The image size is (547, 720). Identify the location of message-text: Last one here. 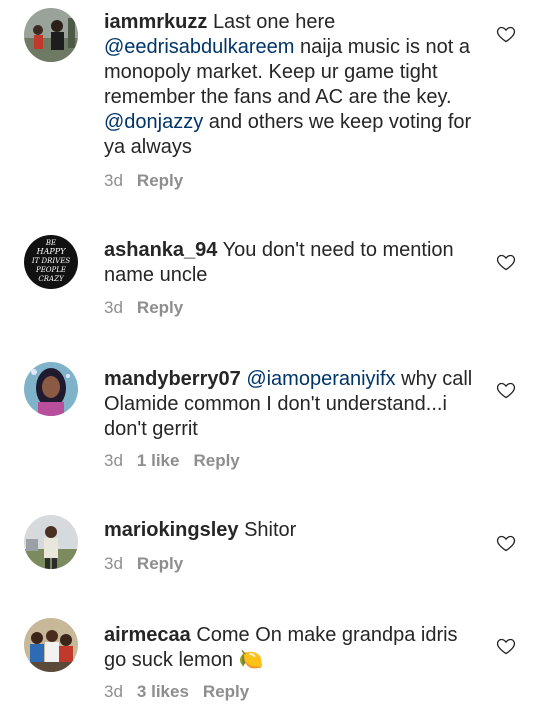
(274, 22).